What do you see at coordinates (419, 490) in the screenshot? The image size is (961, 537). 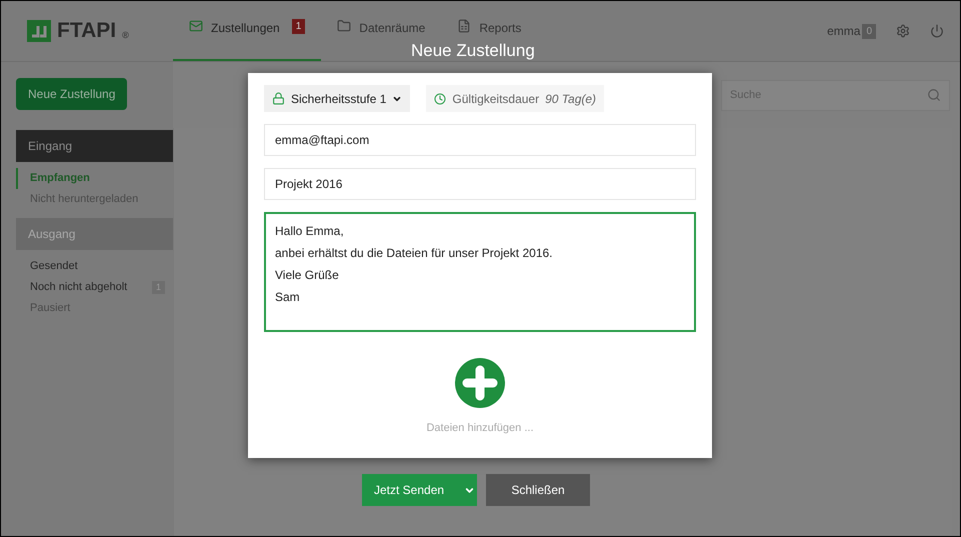 I see `send-button: Jetzt Senden` at bounding box center [419, 490].